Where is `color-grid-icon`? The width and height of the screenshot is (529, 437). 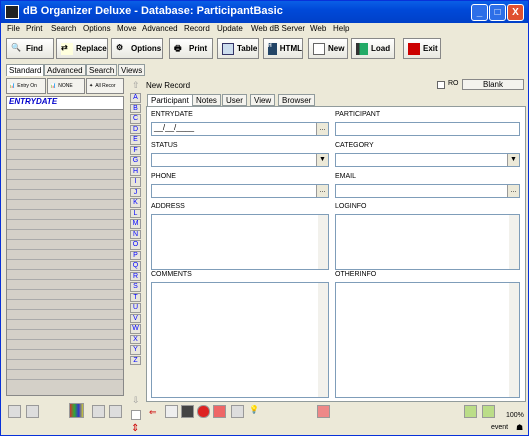 color-grid-icon is located at coordinates (76, 410).